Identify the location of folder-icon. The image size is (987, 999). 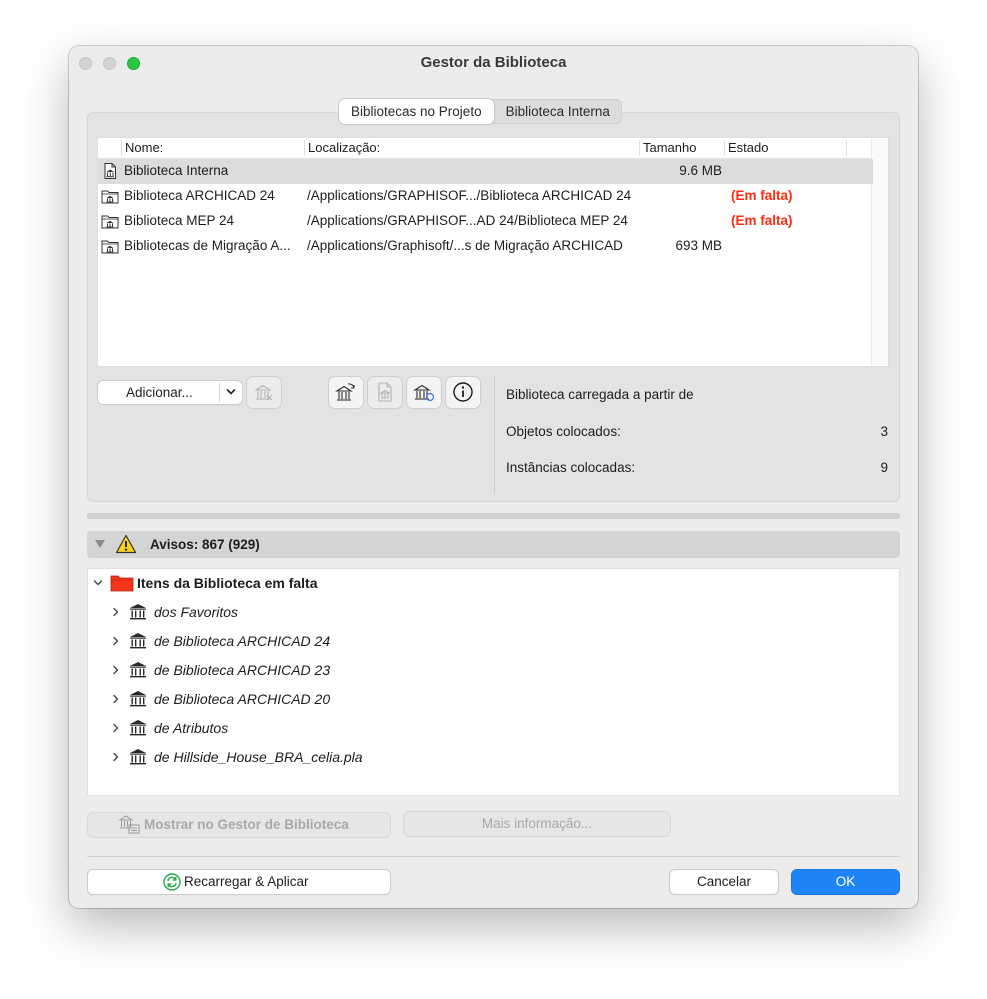
(122, 583).